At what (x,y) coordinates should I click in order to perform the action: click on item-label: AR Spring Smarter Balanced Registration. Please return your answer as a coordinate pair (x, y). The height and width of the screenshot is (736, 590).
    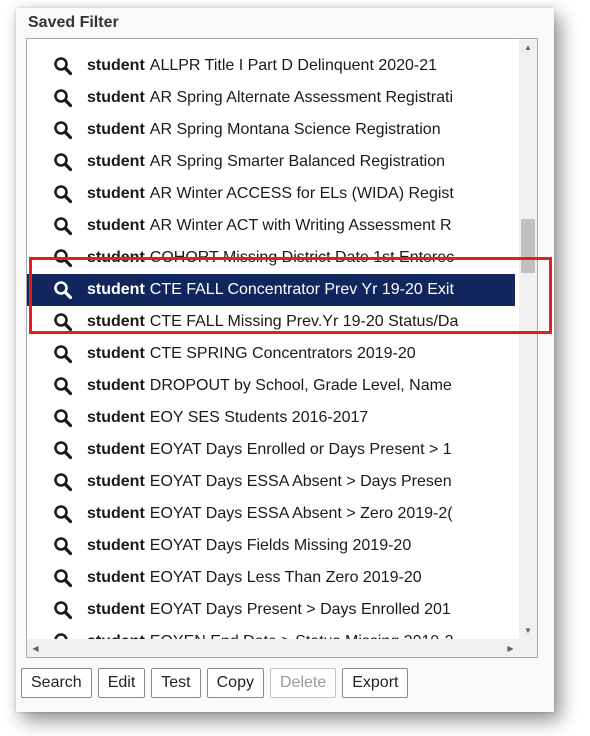
    Looking at the image, I should click on (297, 161).